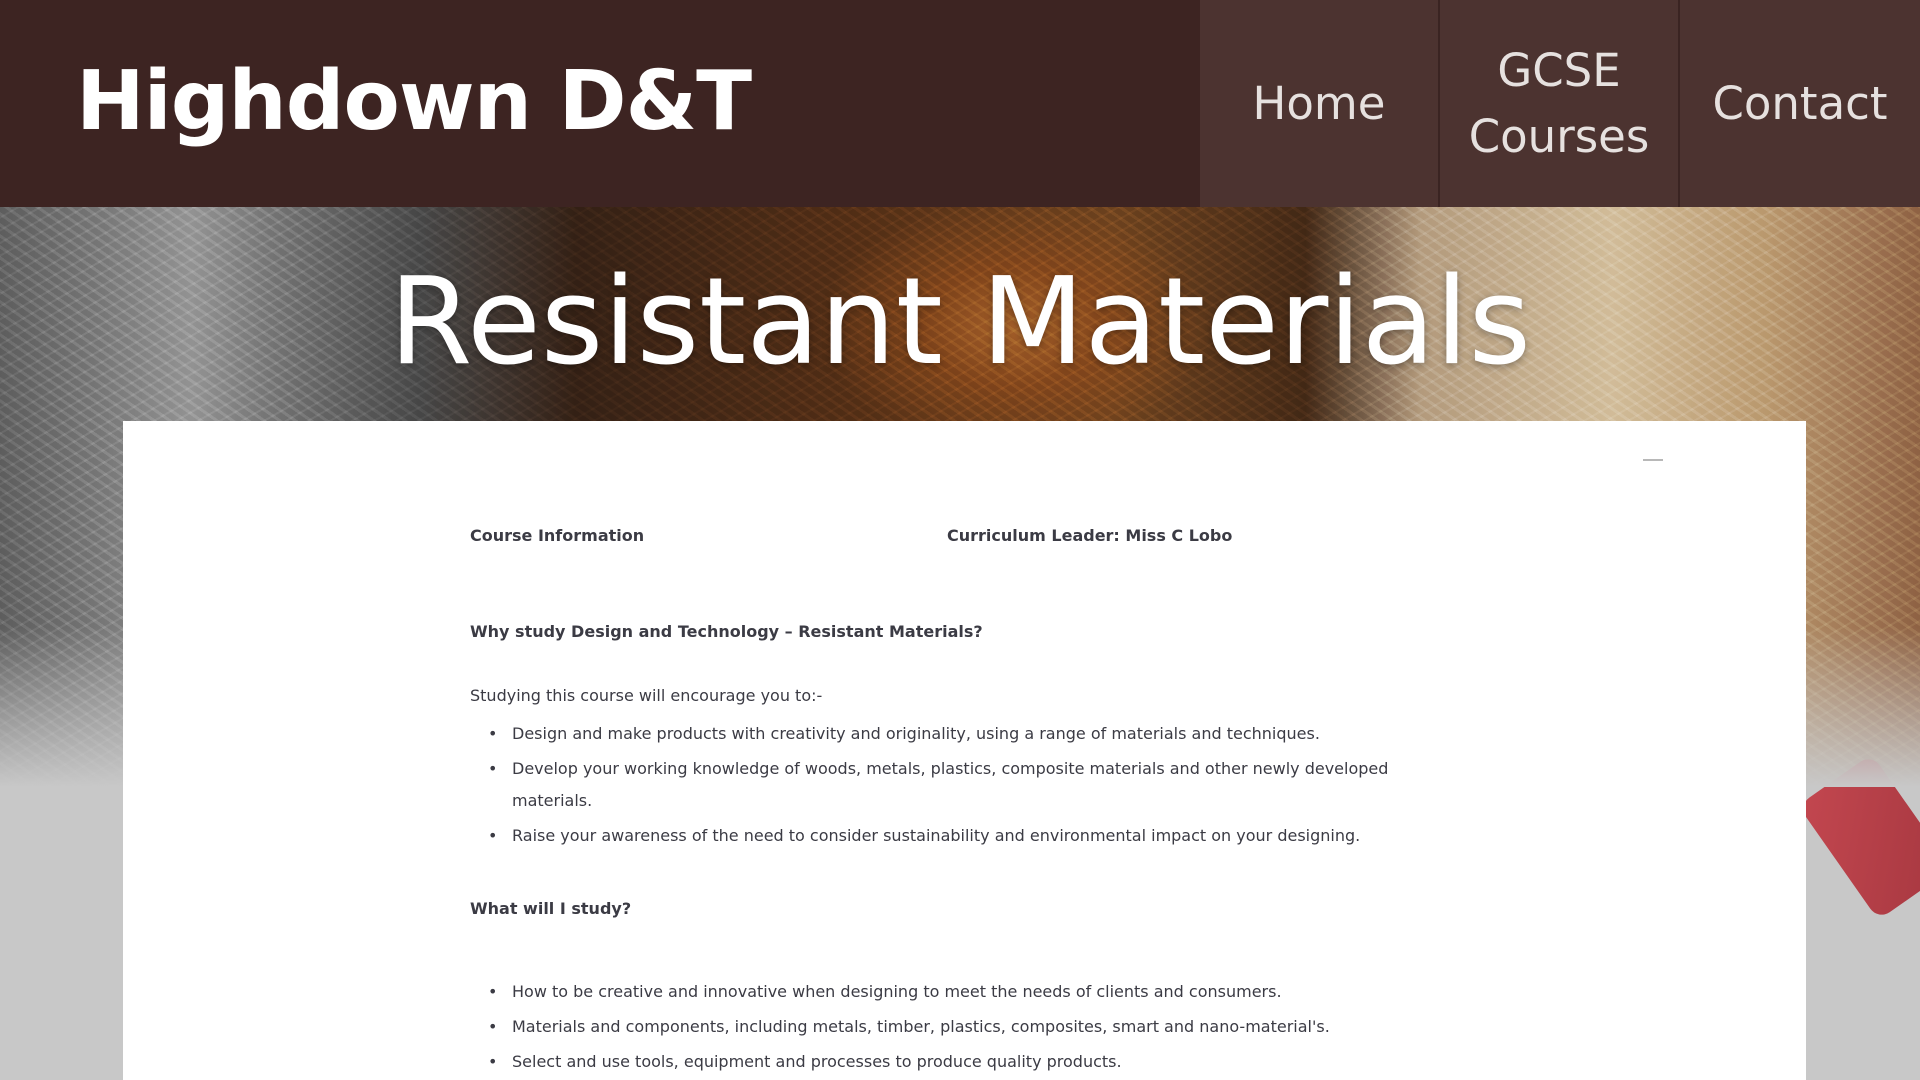  What do you see at coordinates (1858, 837) in the screenshot?
I see `hero-tool-handle` at bounding box center [1858, 837].